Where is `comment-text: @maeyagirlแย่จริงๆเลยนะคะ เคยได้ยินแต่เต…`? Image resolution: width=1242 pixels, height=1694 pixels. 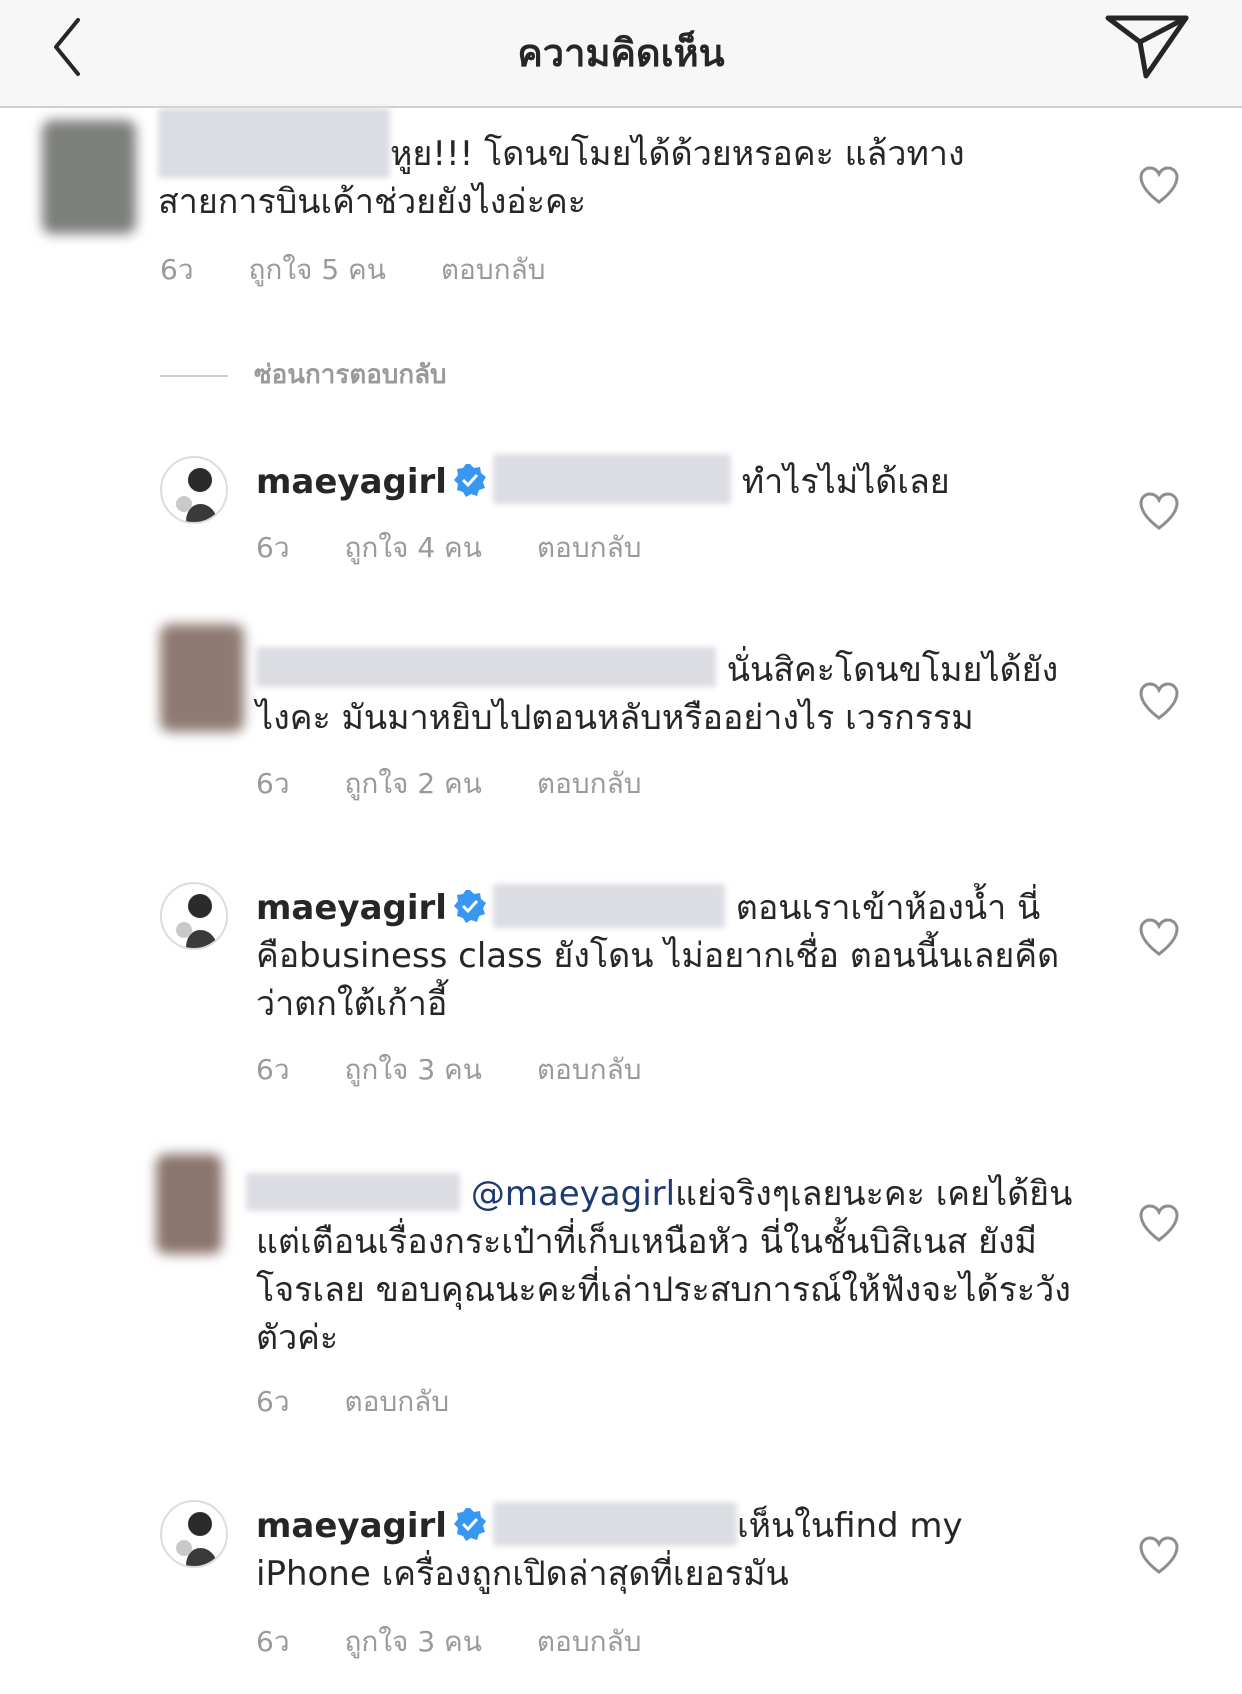
comment-text: @maeyagirlแย่จริงๆเลยนะคะ เคยได้ยินแต่เต… is located at coordinates (666, 1266).